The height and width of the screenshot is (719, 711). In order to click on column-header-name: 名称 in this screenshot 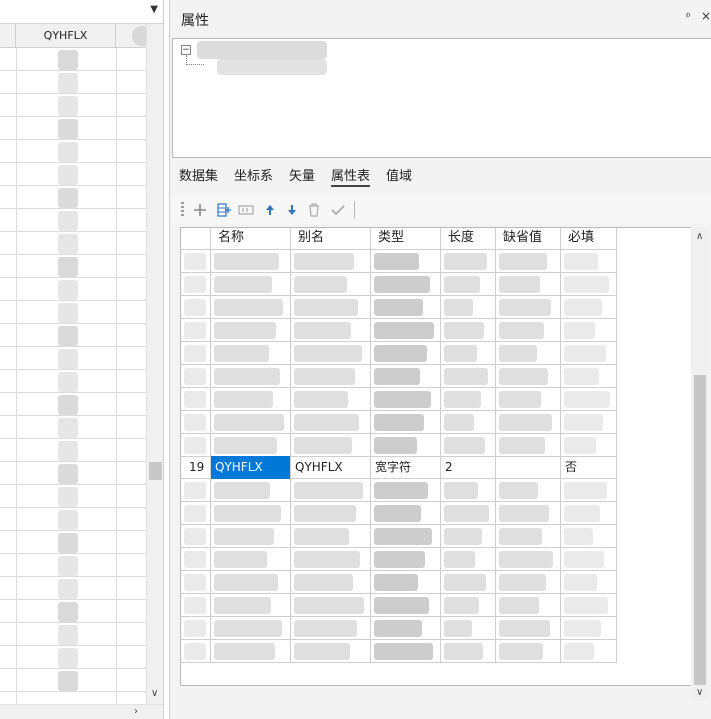, I will do `click(251, 239)`.